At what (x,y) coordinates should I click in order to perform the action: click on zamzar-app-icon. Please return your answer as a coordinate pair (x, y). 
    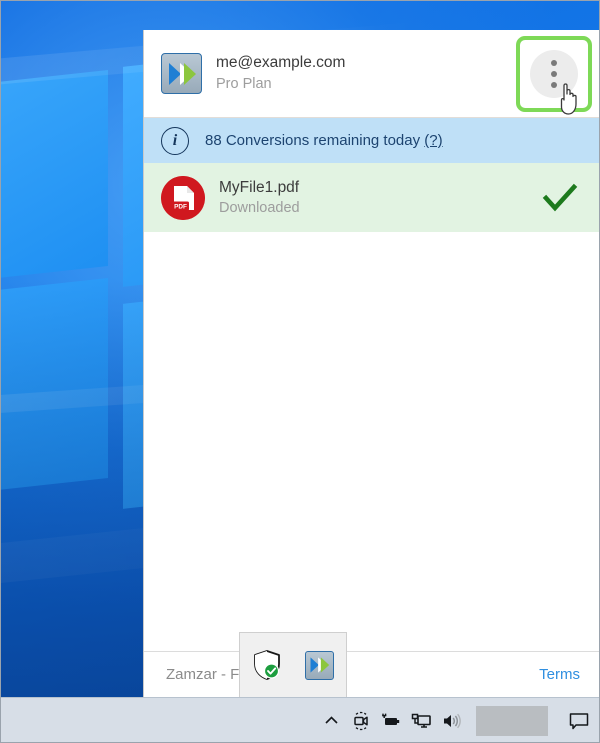
    Looking at the image, I should click on (181, 73).